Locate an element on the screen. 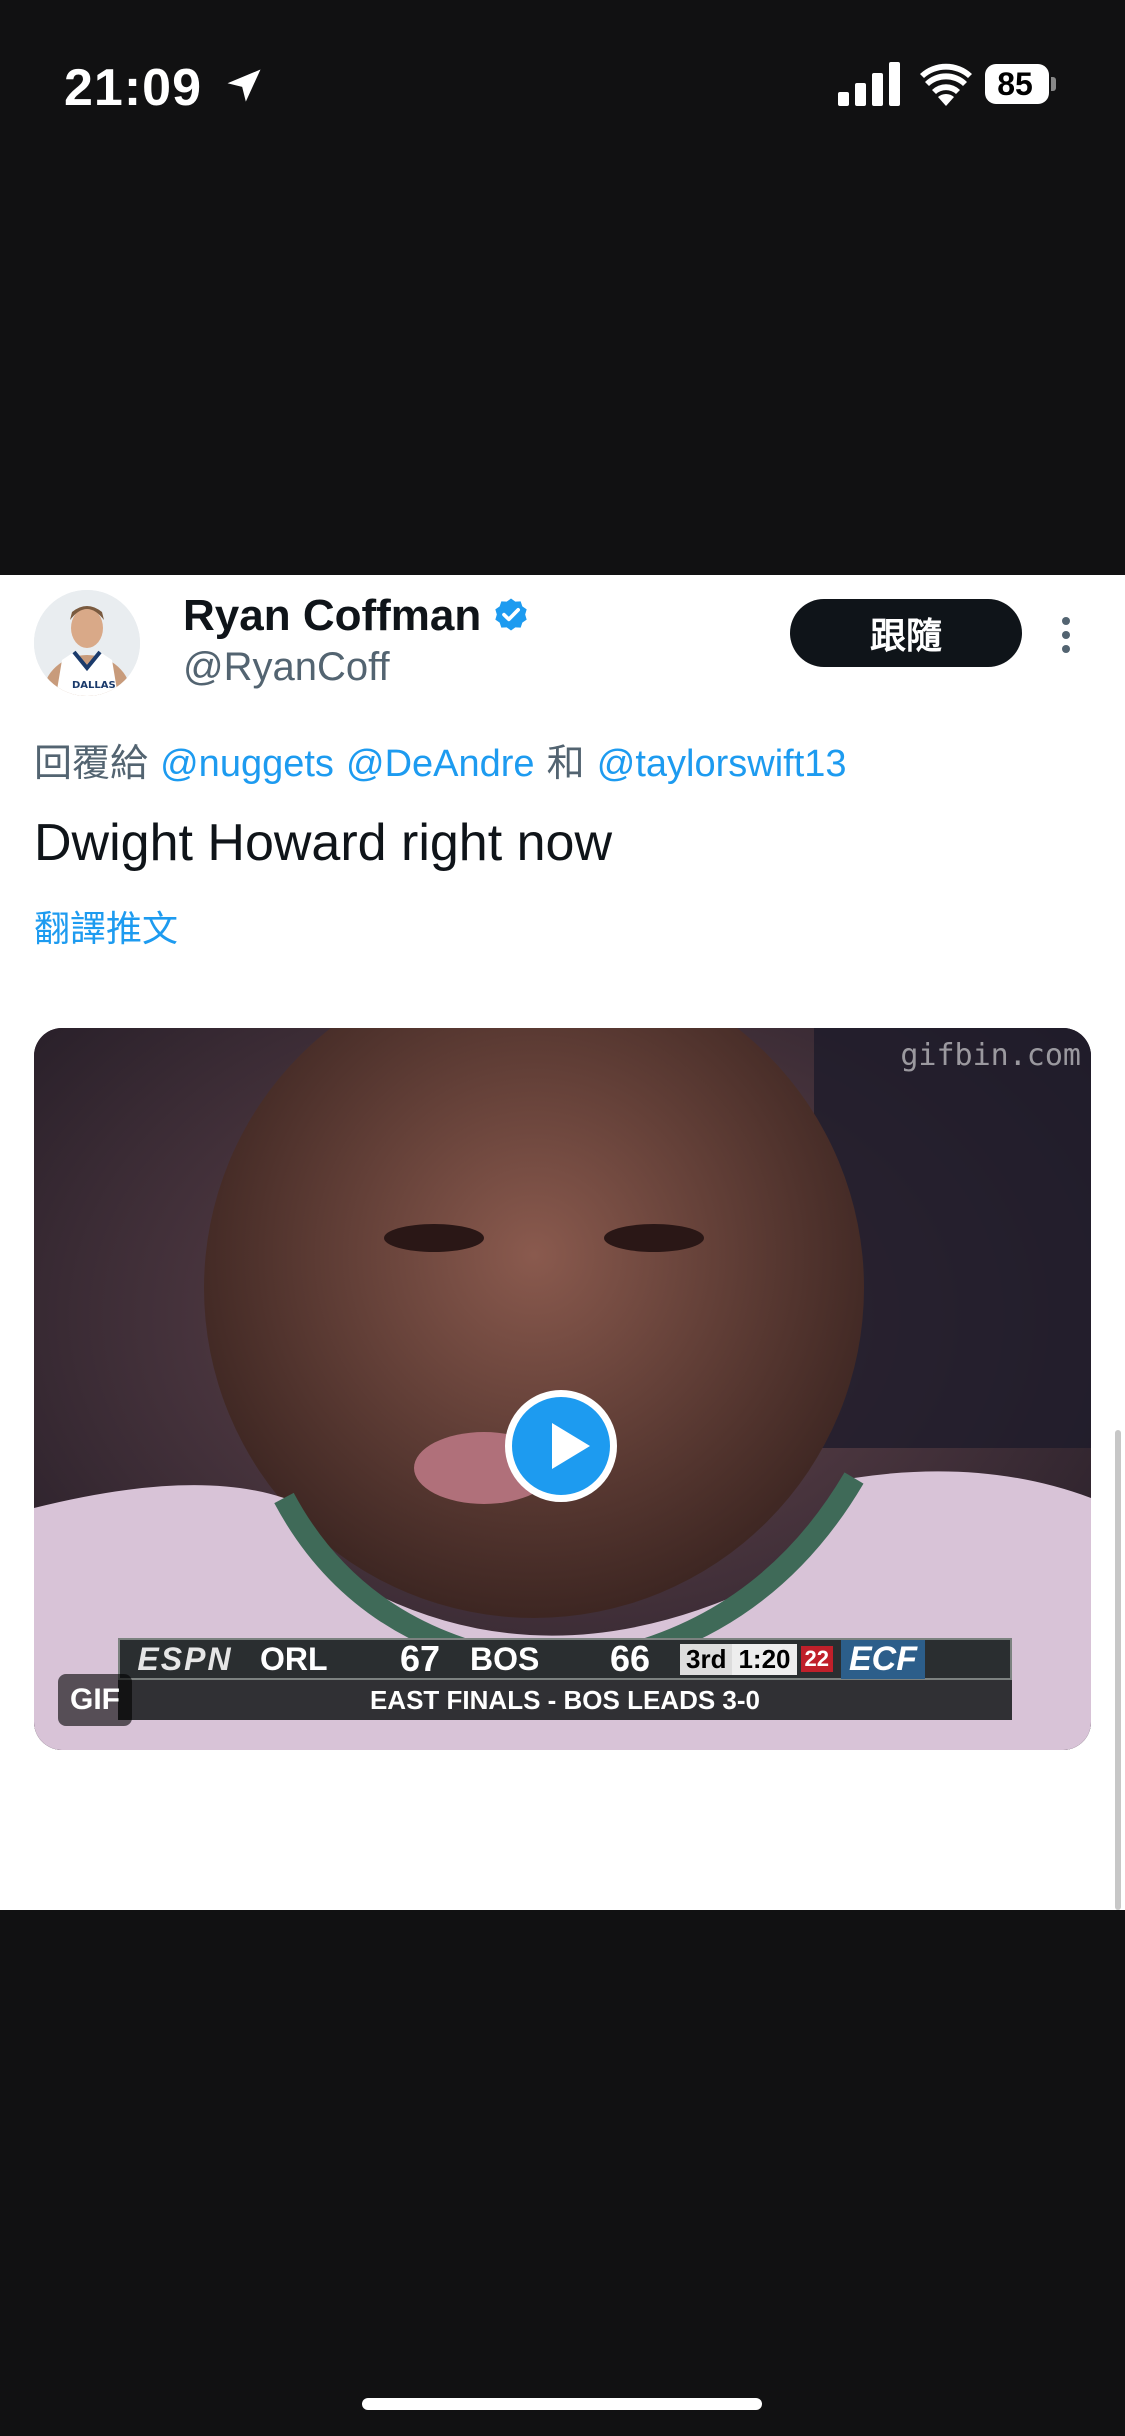 The height and width of the screenshot is (2436, 1125). scoreboard-subline: EAST FINALS - BOS LEADS 3-0 is located at coordinates (565, 1700).